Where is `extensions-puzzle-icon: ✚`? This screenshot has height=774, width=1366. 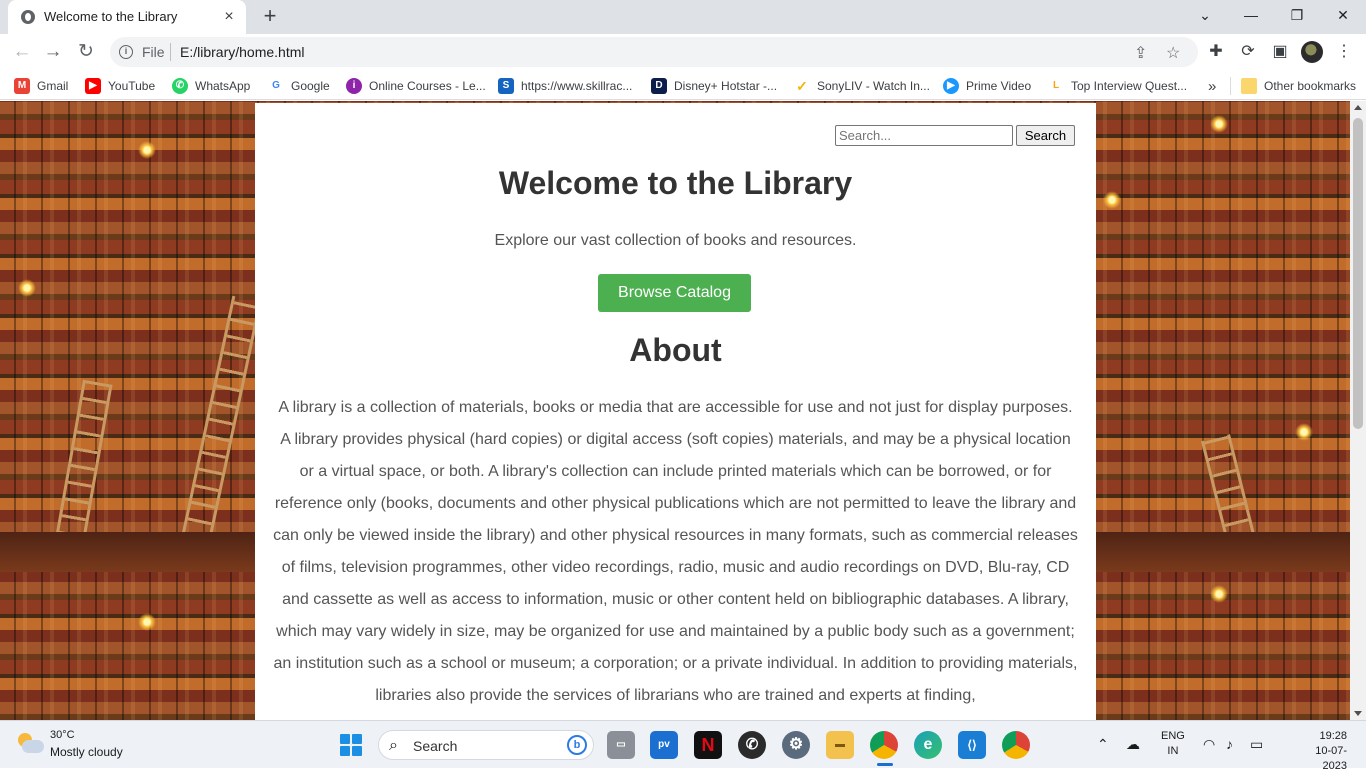
extensions-puzzle-icon: ✚ is located at coordinates (1216, 52).